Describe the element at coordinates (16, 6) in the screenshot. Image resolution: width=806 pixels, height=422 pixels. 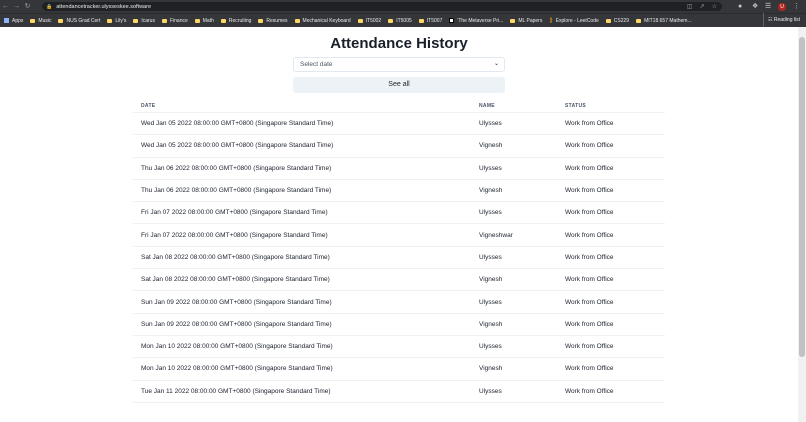
I see `forward-icon: →` at that location.